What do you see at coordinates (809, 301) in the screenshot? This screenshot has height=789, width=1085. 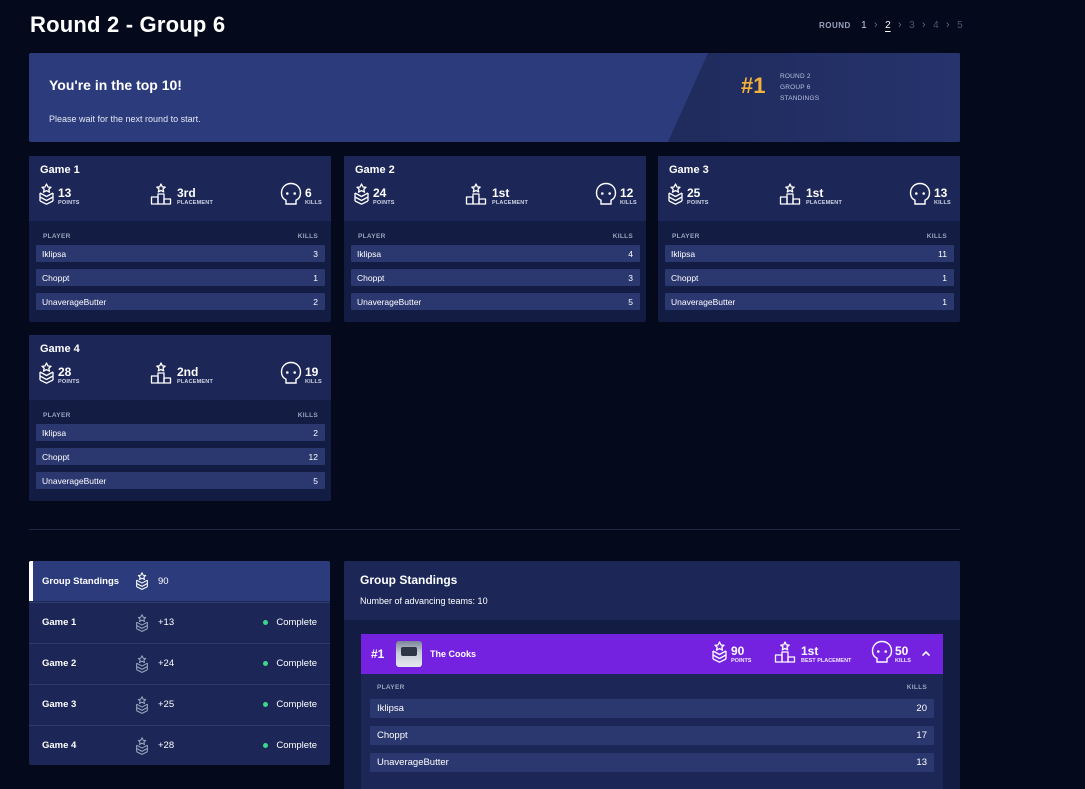 I see `table-row: UnaverageButter 1` at bounding box center [809, 301].